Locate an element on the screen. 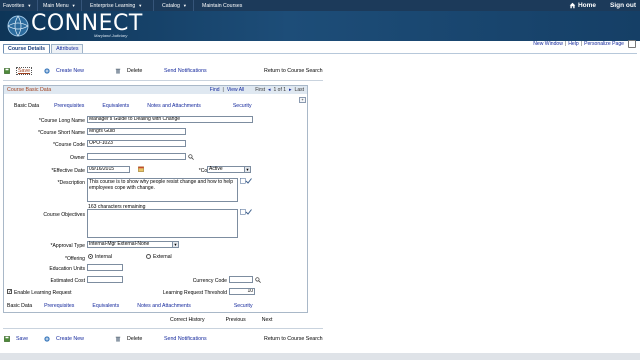  nav-catalog: Catalog ▼ is located at coordinates (174, 5).